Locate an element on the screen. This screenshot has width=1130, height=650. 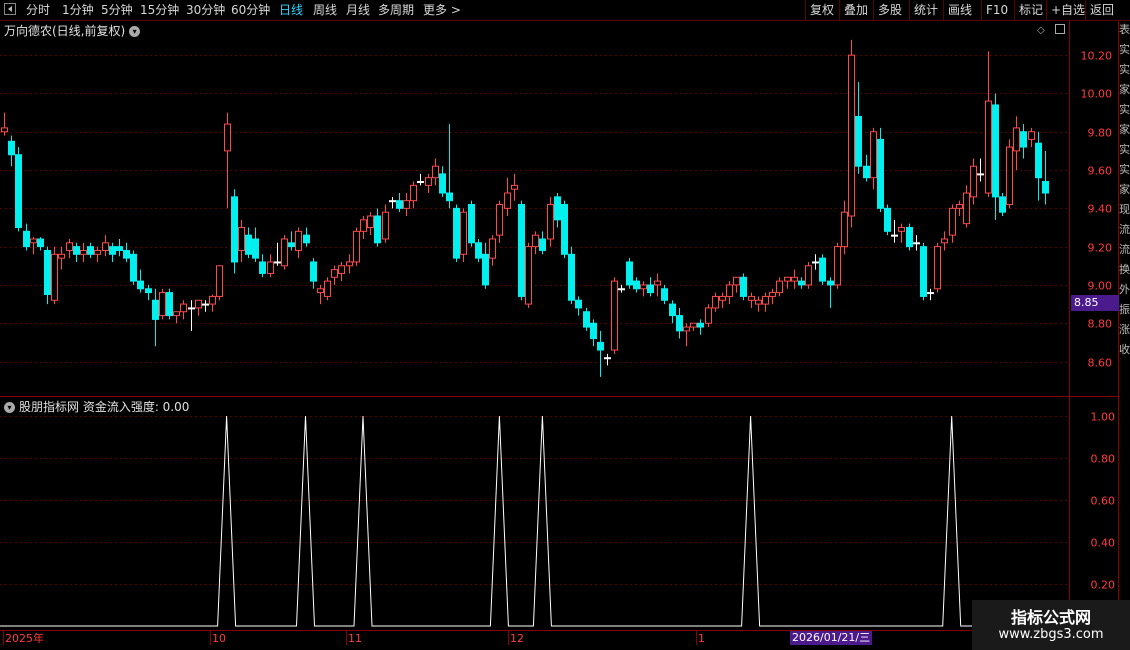
indicator-label: 0.20 is located at coordinates (1103, 585).